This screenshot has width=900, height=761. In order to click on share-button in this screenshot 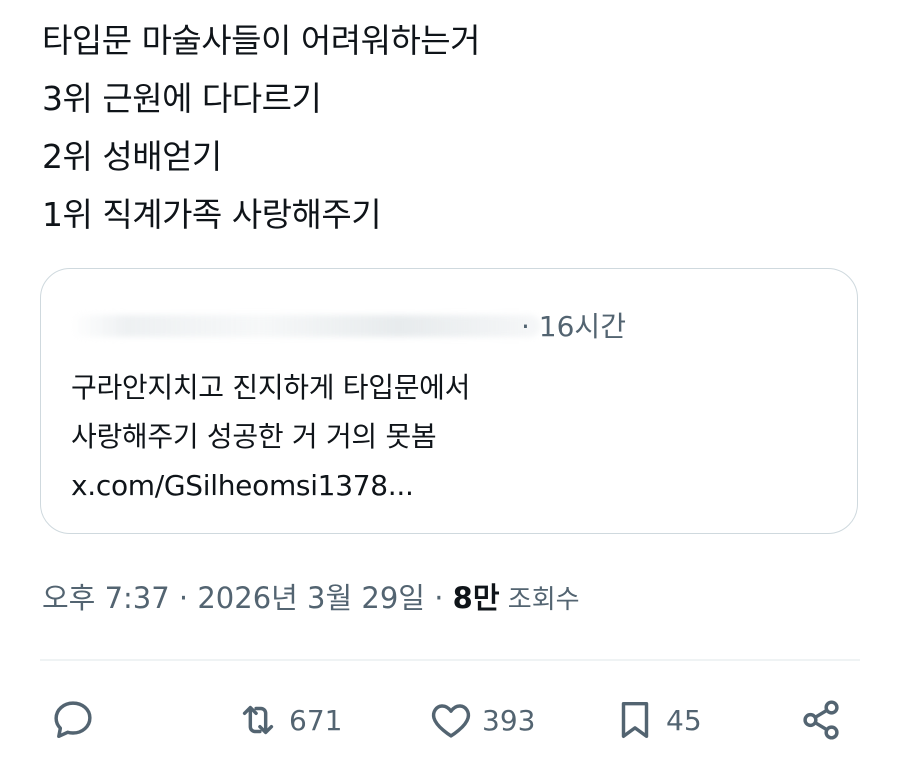, I will do `click(821, 720)`.